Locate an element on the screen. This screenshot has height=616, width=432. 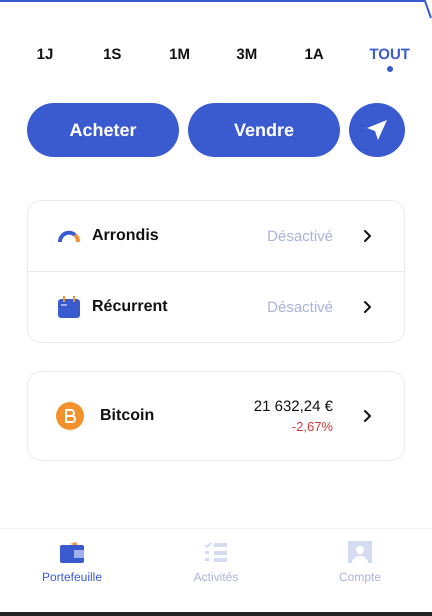
asset-name: Bitcoin is located at coordinates (128, 416).